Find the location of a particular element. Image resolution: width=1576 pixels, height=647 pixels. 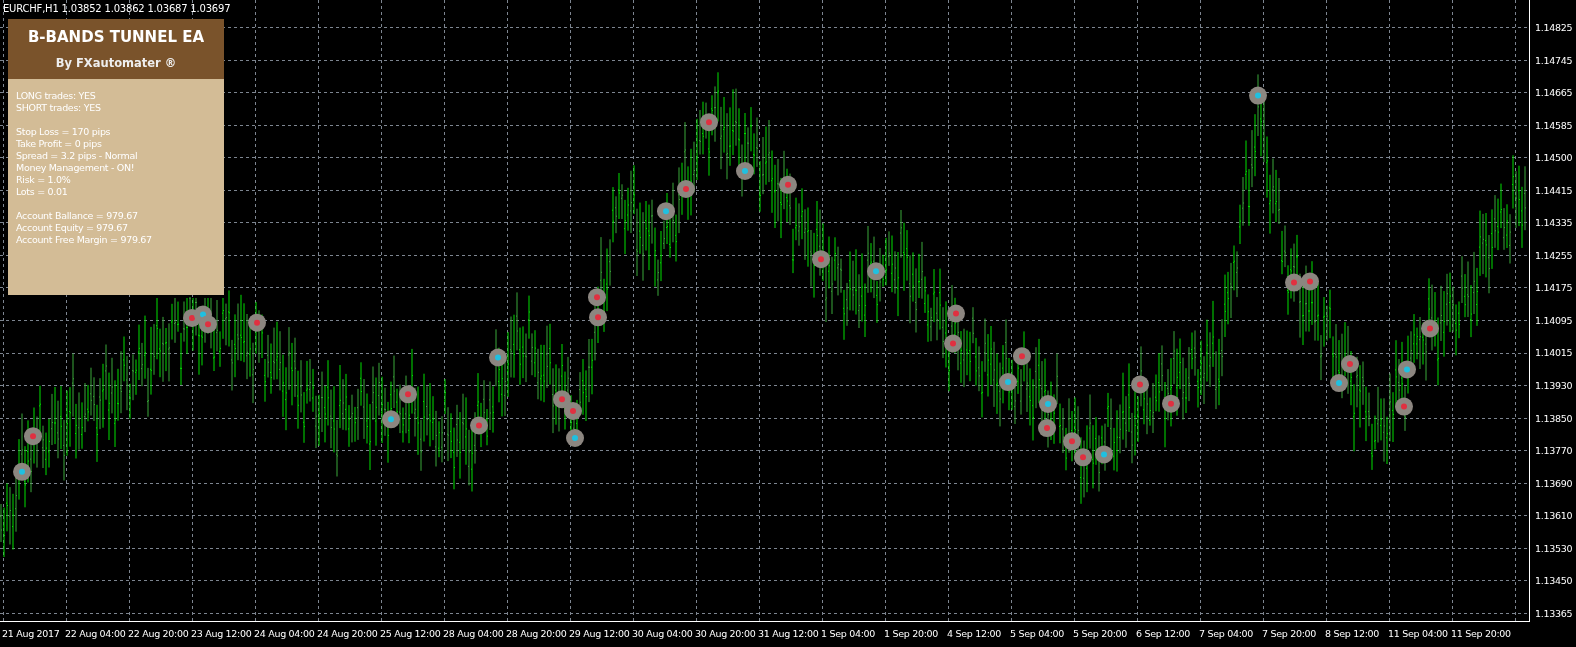

info-line: LONG trades: YES is located at coordinates (56, 96).